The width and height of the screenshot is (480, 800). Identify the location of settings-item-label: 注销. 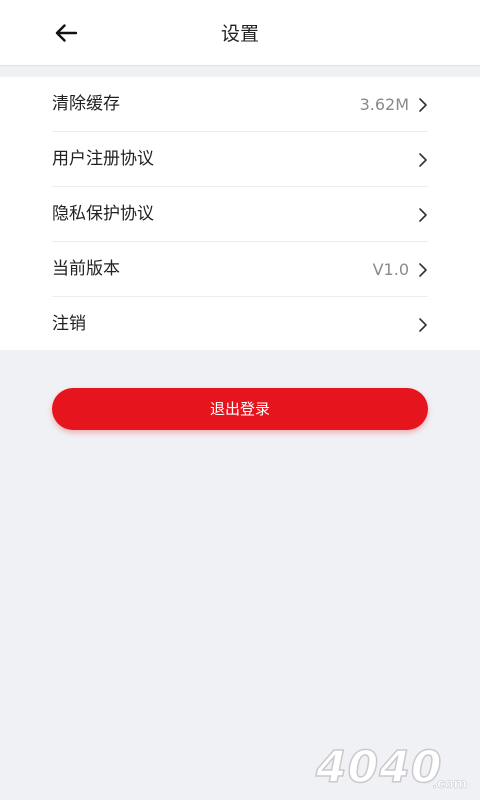
(69, 324).